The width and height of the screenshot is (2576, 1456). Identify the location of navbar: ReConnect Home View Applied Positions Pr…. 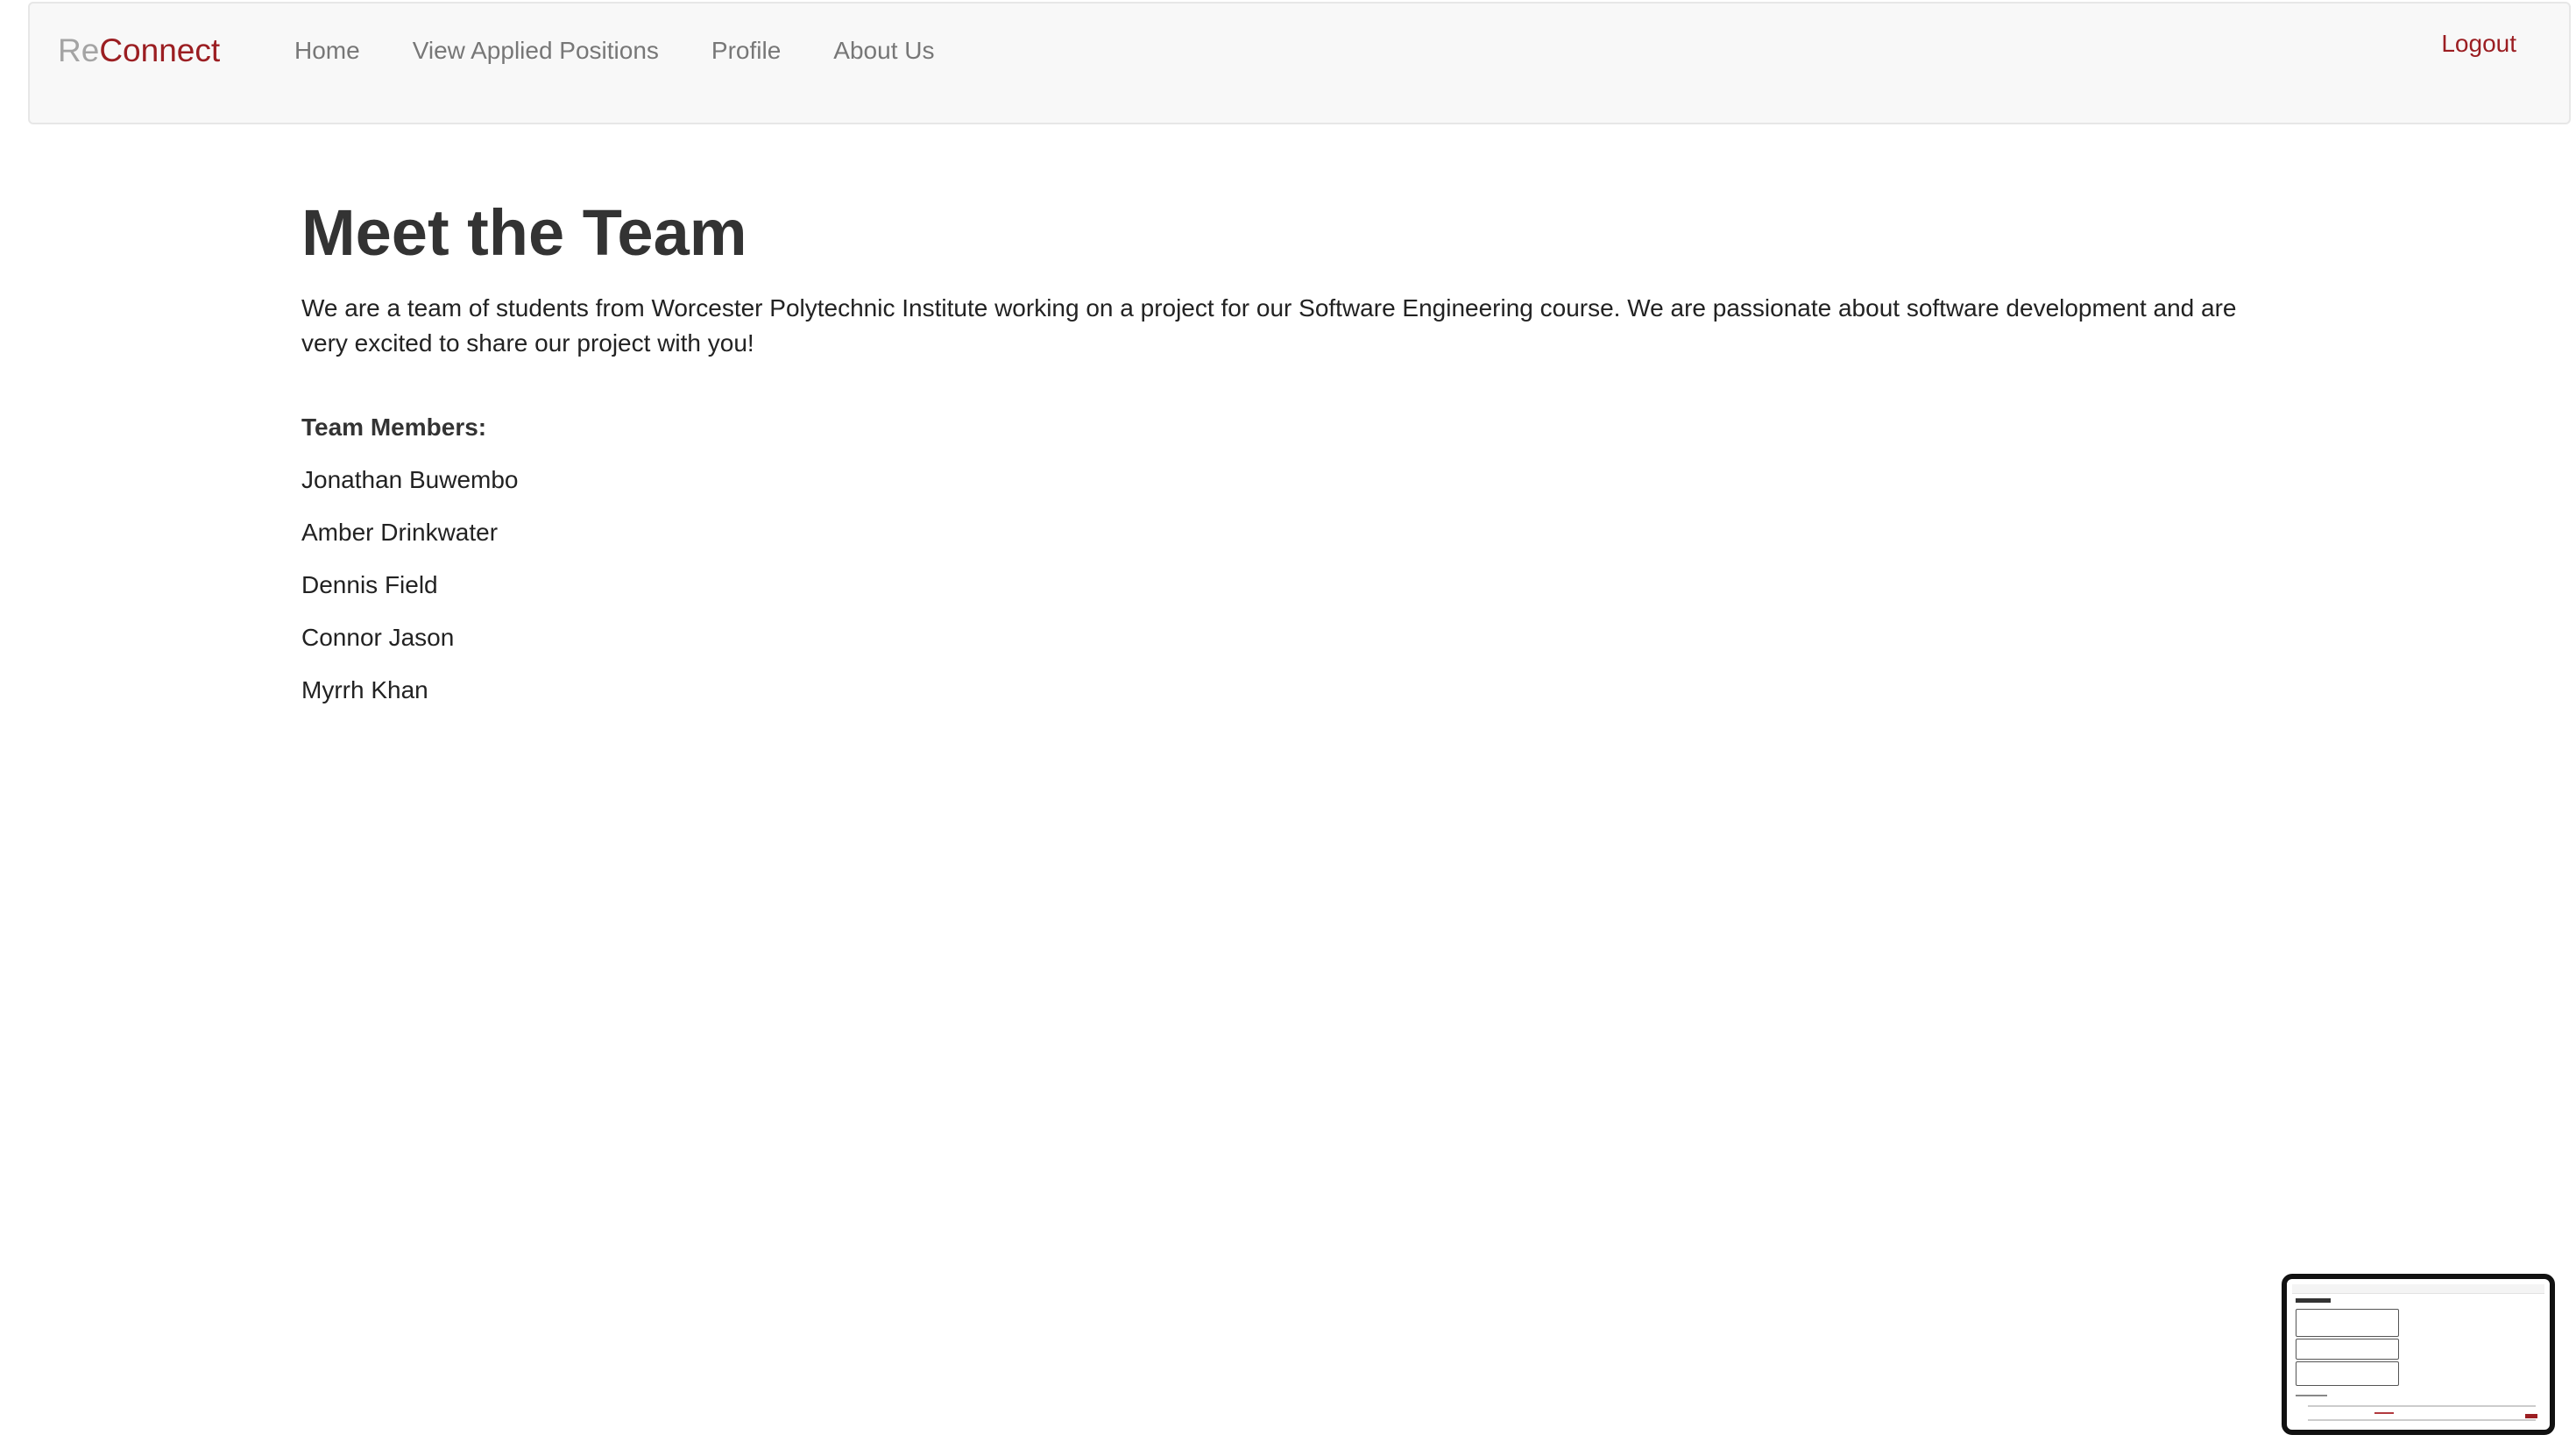
(1299, 63).